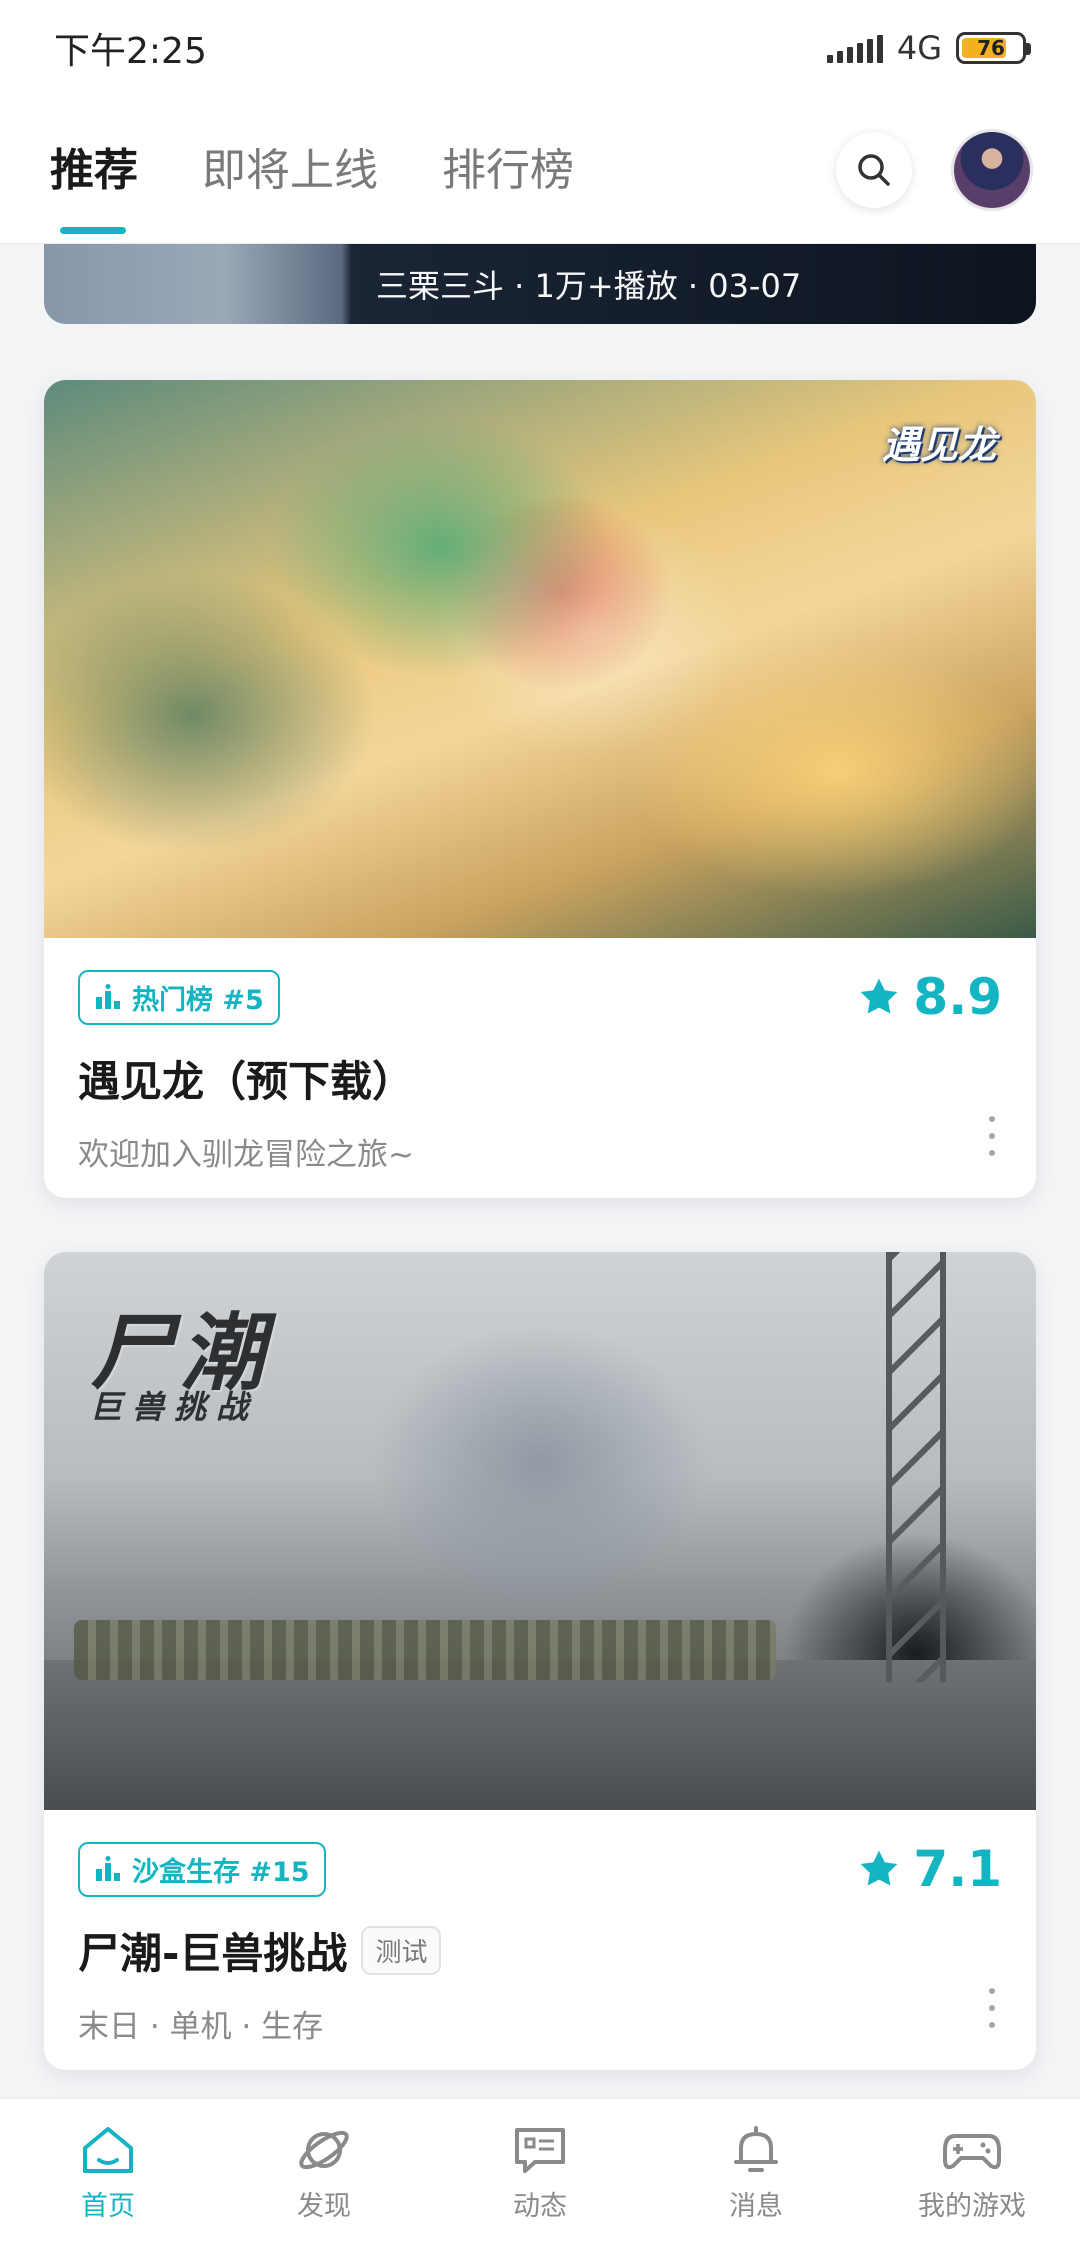 This screenshot has width=1080, height=2248. What do you see at coordinates (756, 2206) in the screenshot?
I see `nav-label: 消息` at bounding box center [756, 2206].